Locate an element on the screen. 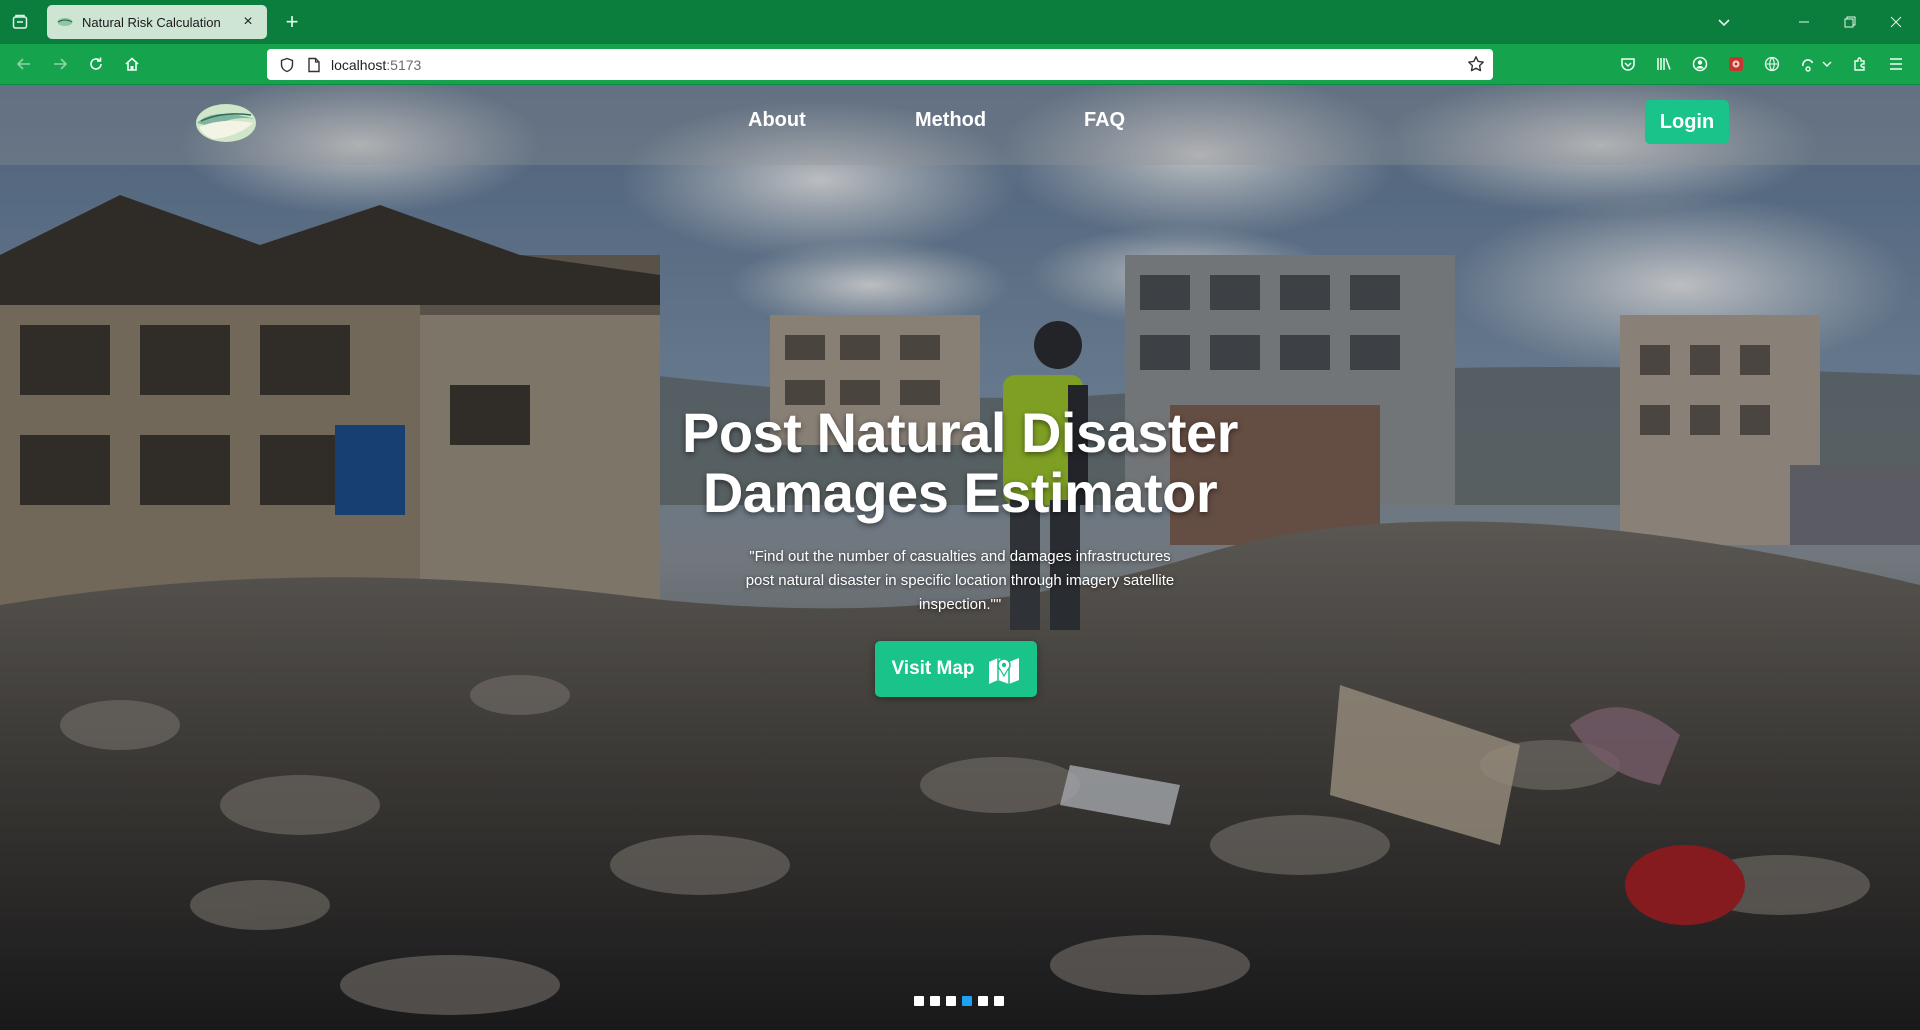  forward-arrow-icon is located at coordinates (60, 64).